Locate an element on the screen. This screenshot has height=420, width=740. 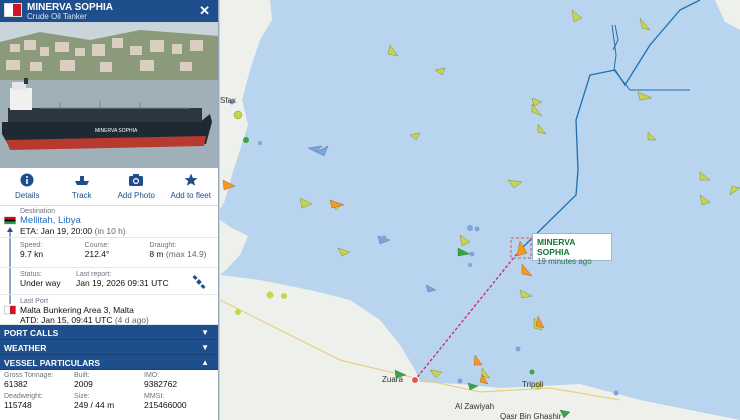
port-calls-label: PORT CALLS is located at coordinates (31, 333).